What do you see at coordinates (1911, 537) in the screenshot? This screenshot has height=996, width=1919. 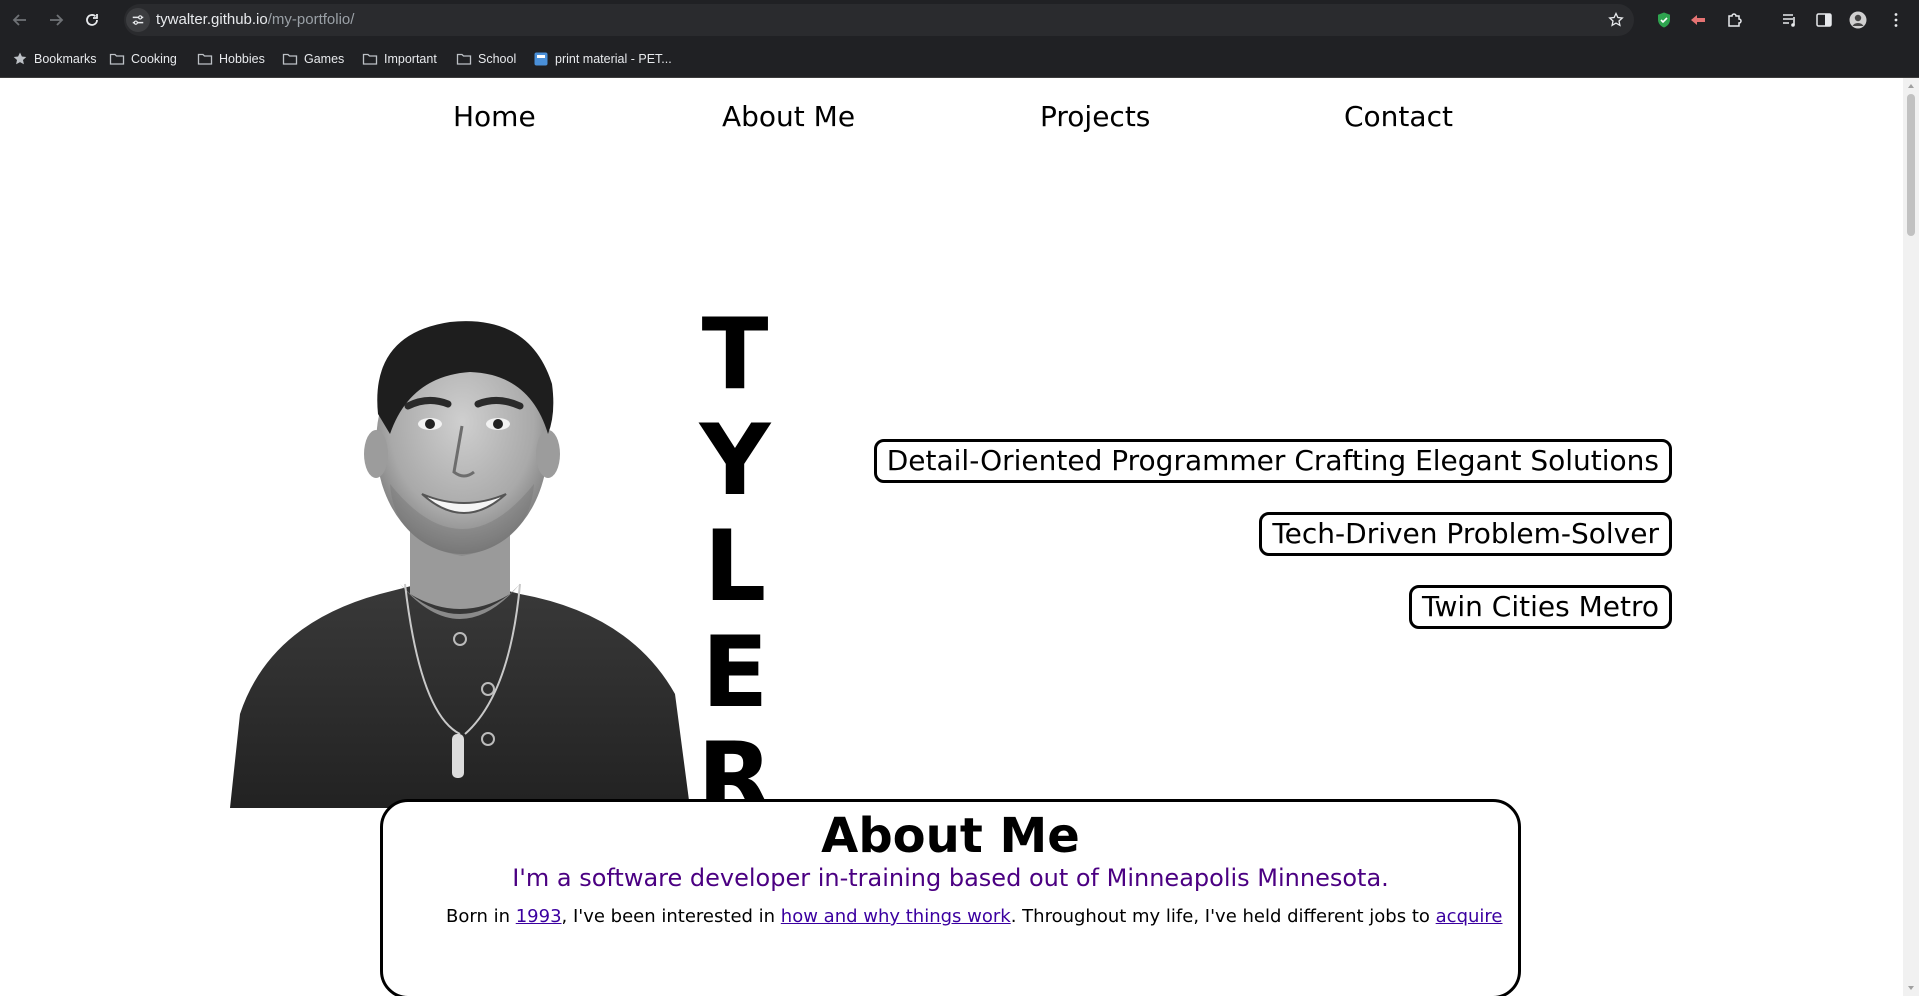 I see `page-scrollbar` at bounding box center [1911, 537].